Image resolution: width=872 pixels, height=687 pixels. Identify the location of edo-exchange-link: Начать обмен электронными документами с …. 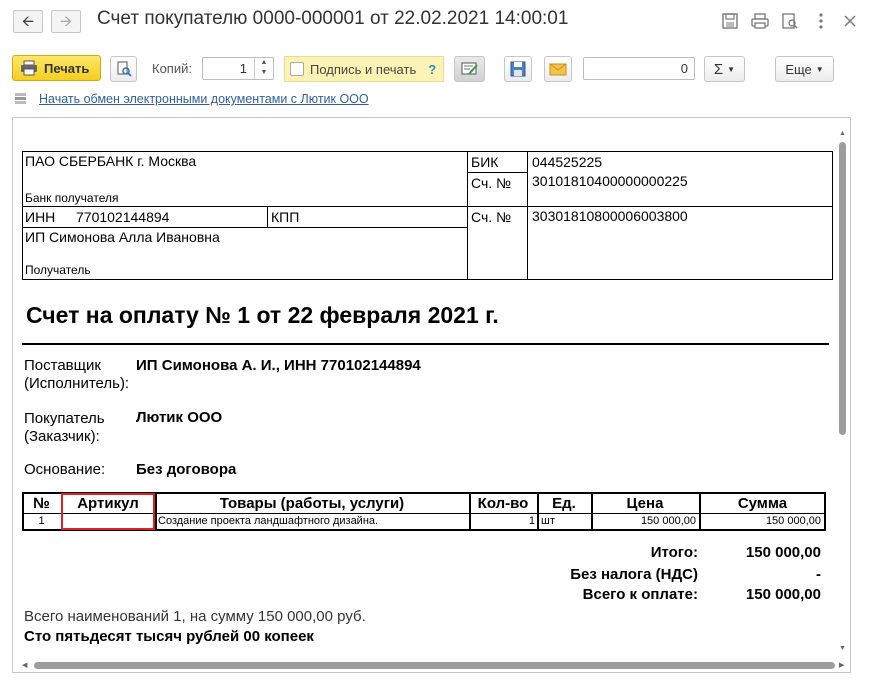
(204, 99).